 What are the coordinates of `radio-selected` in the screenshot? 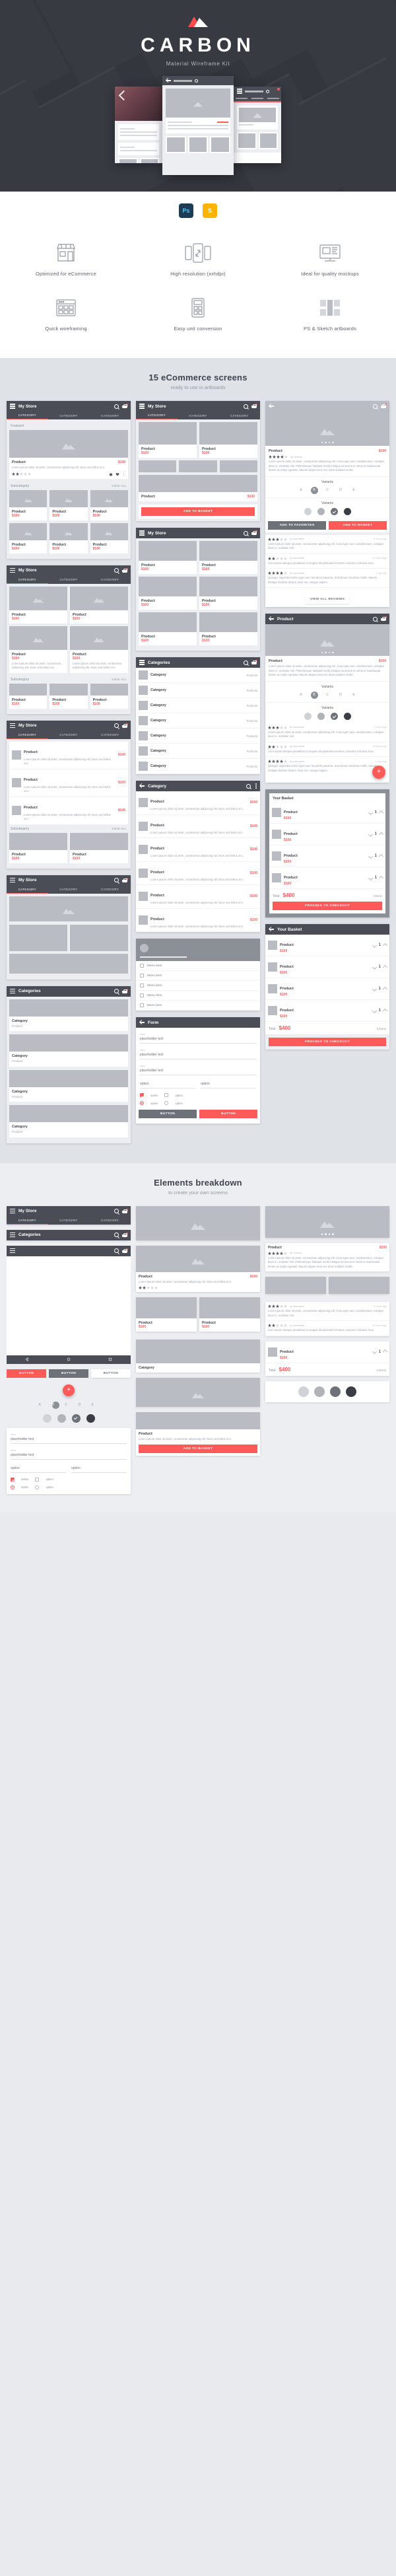 It's located at (13, 1487).